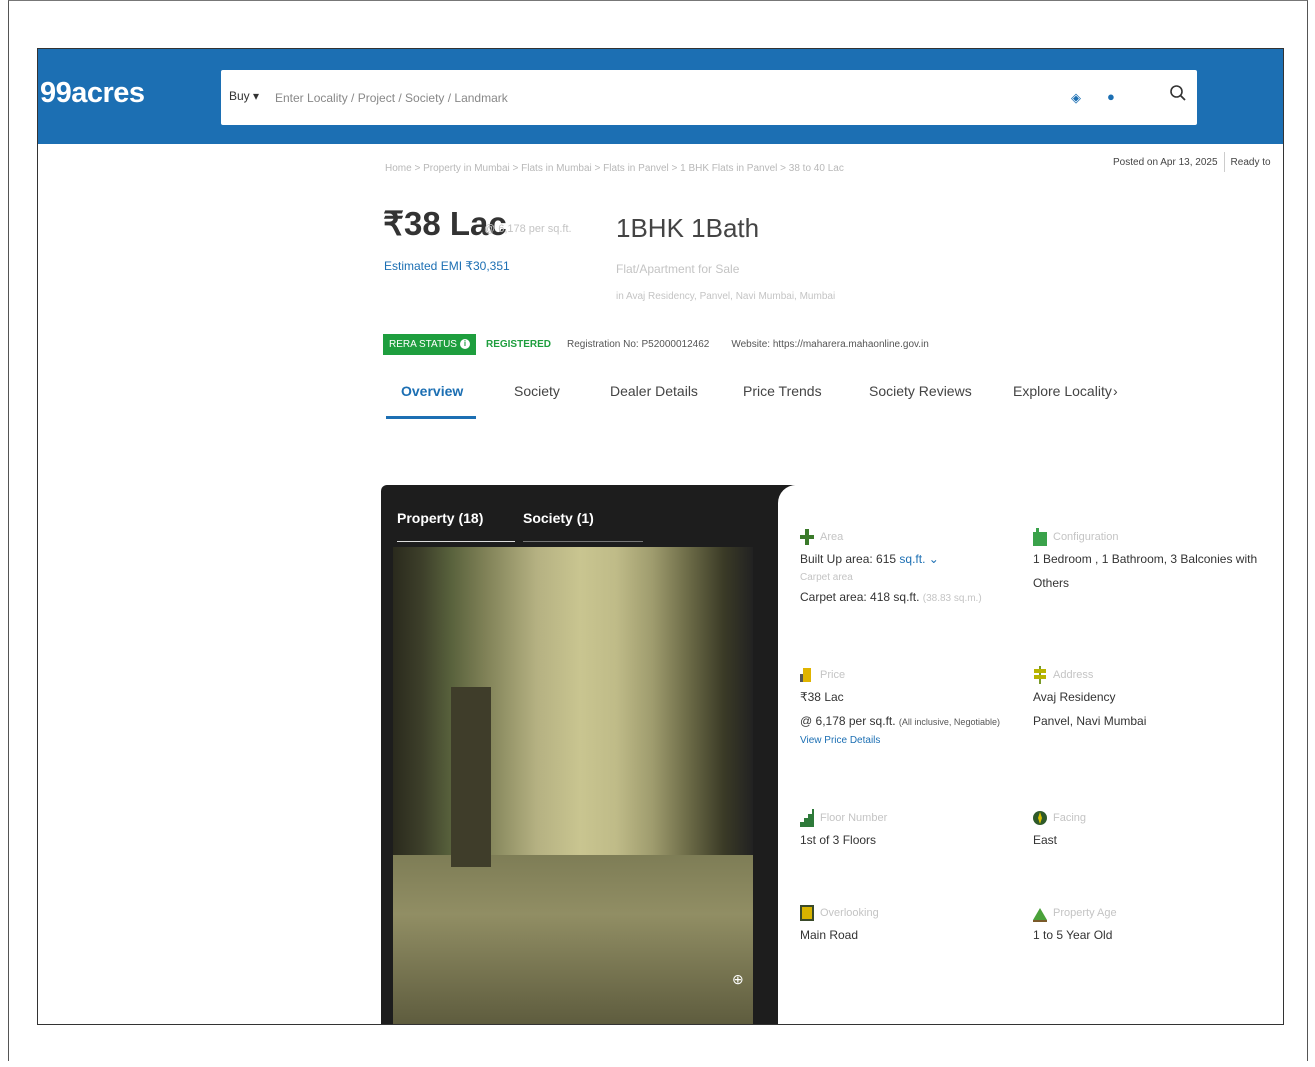 This screenshot has height=1067, width=1315. Describe the element at coordinates (826, 577) in the screenshot. I see `carpet-area-label: Carpet area` at that location.